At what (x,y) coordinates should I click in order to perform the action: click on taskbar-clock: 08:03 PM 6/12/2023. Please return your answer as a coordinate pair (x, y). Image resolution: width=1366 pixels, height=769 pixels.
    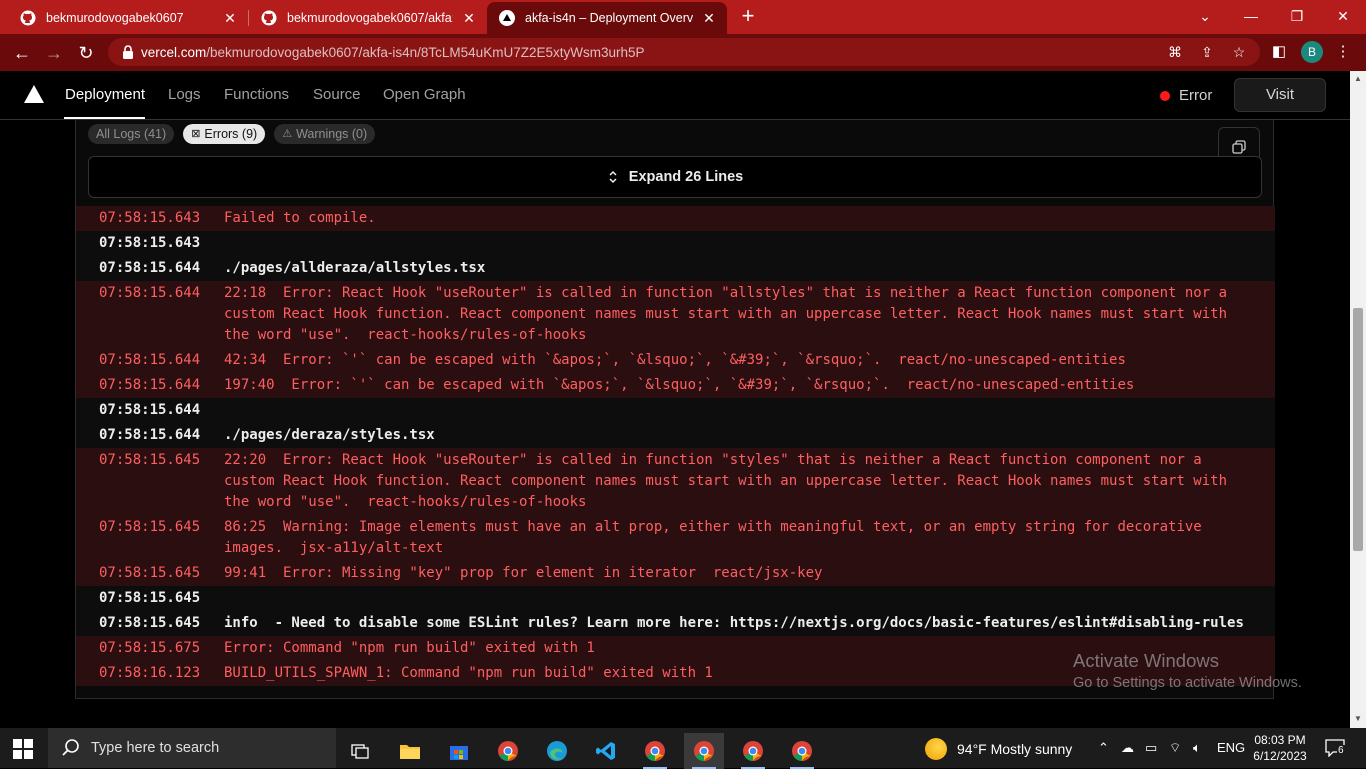
    Looking at the image, I should click on (1280, 748).